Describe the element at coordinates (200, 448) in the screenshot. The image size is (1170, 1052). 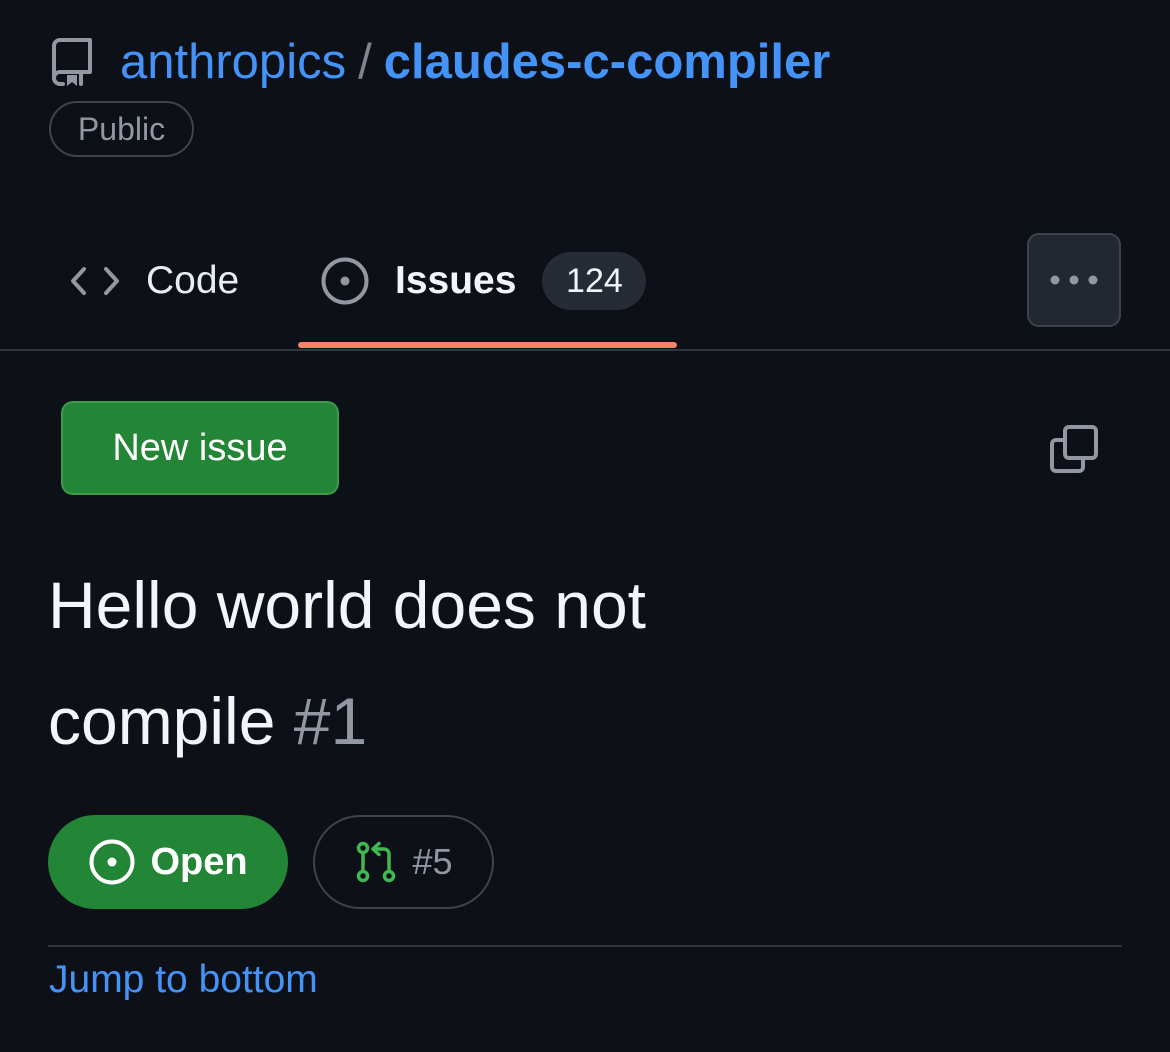
I see `new-issue-button: New issue` at that location.